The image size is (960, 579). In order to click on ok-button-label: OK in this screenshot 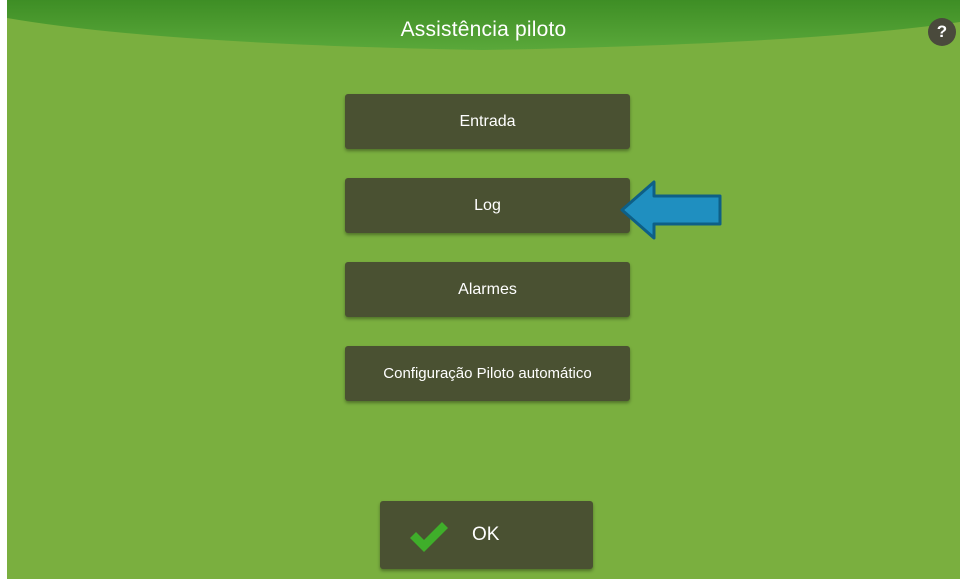, I will do `click(486, 534)`.